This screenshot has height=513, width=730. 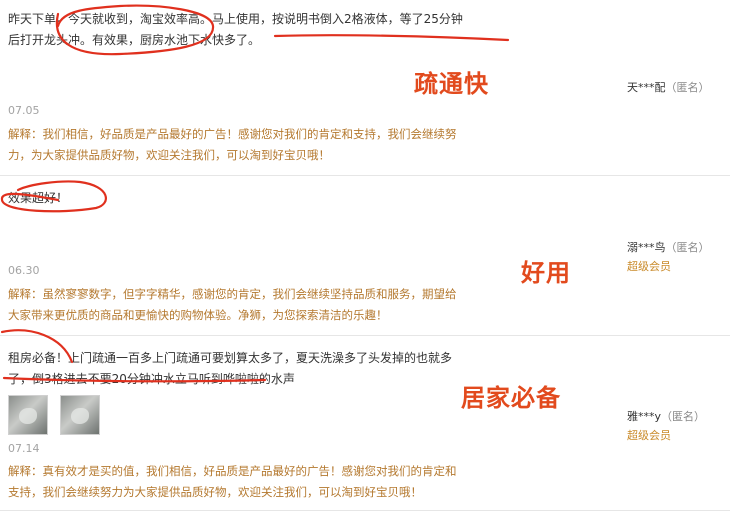 What do you see at coordinates (451, 84) in the screenshot?
I see `annotation-label: 疏通快` at bounding box center [451, 84].